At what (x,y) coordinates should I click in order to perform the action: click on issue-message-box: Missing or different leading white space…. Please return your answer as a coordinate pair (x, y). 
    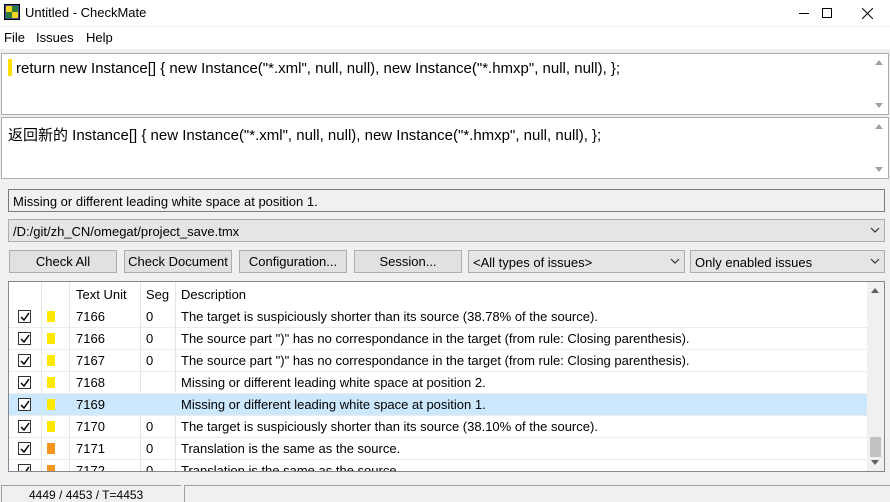
    Looking at the image, I should click on (446, 200).